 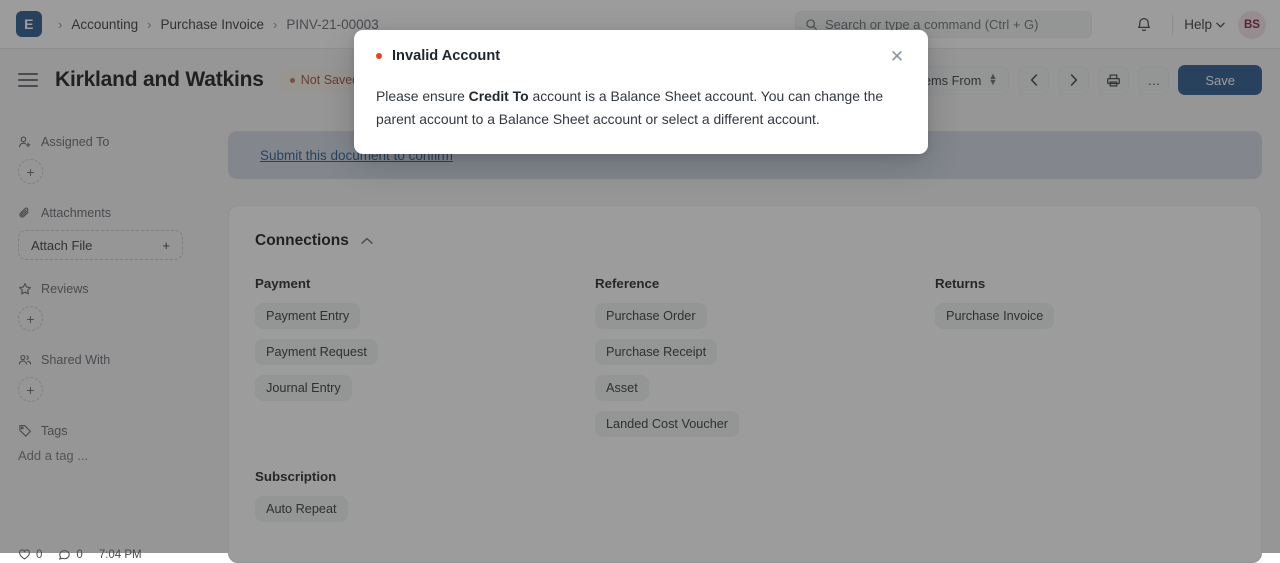 I want to click on help-label: Help, so click(x=1198, y=24).